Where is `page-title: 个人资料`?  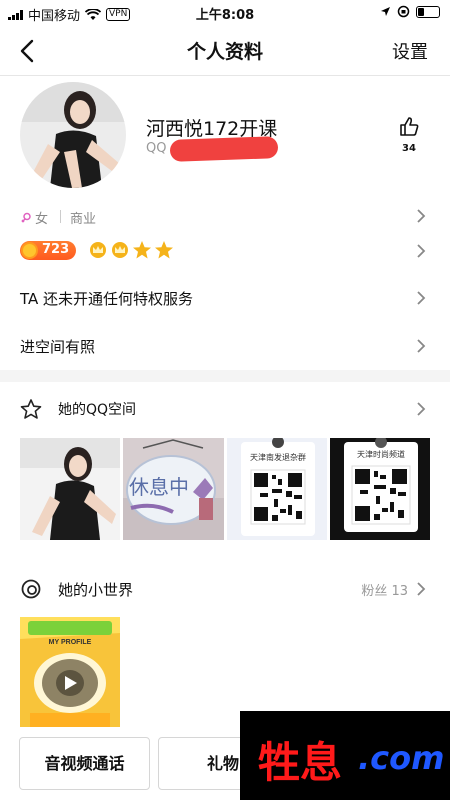 page-title: 个人资料 is located at coordinates (224, 52).